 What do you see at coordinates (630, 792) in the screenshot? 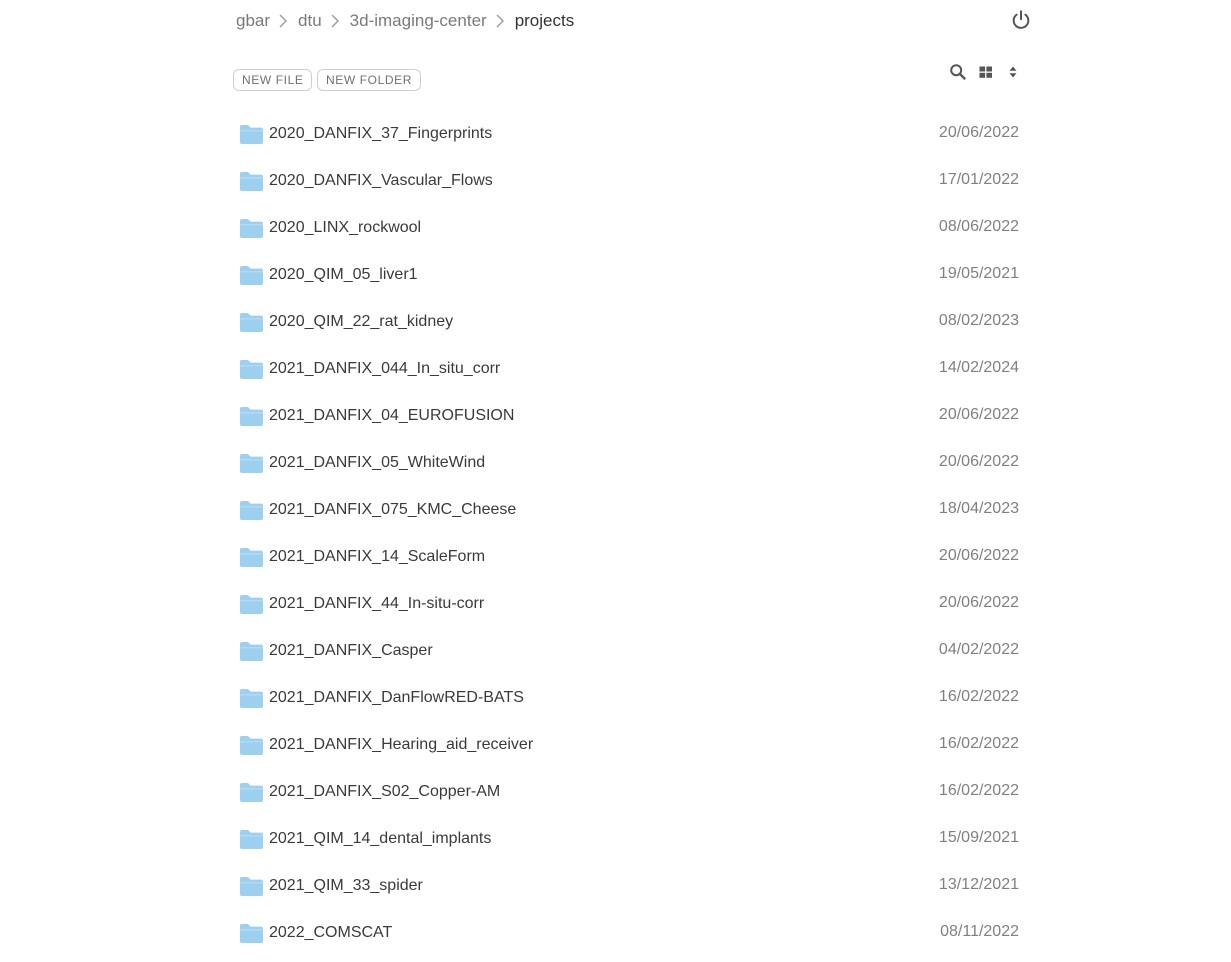
I see `file-row: 2021_DANFIX_S02_Copper-AM 16/02/2022` at bounding box center [630, 792].